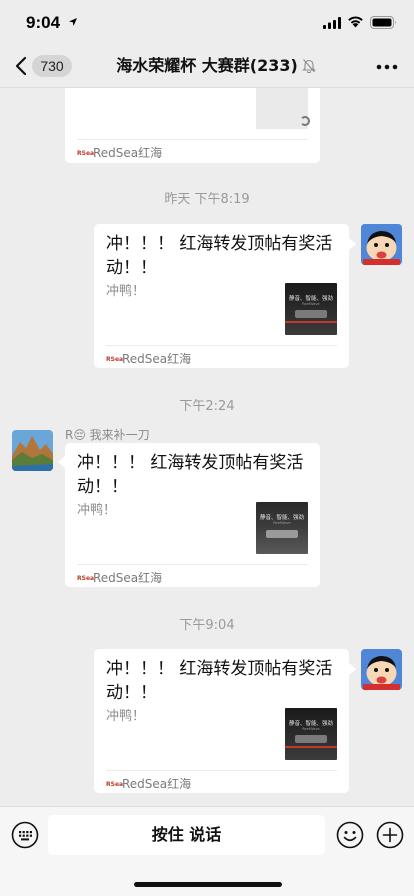  What do you see at coordinates (208, 884) in the screenshot?
I see `home-indicator` at bounding box center [208, 884].